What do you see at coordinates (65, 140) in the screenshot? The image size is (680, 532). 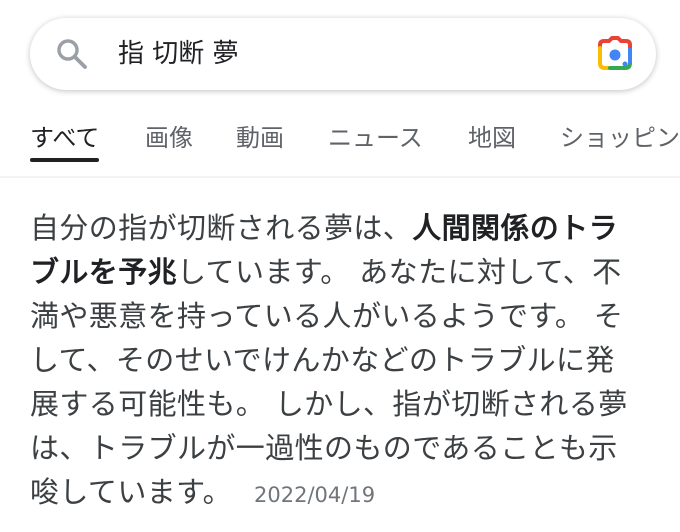 I see `tab-all: すべて` at bounding box center [65, 140].